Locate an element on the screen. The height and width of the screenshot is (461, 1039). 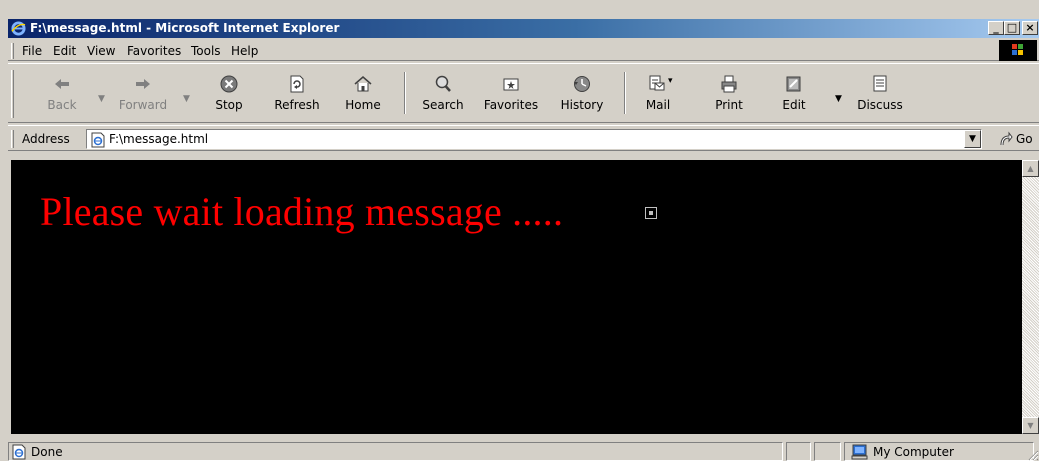
refresh-button: Refresh is located at coordinates (297, 96).